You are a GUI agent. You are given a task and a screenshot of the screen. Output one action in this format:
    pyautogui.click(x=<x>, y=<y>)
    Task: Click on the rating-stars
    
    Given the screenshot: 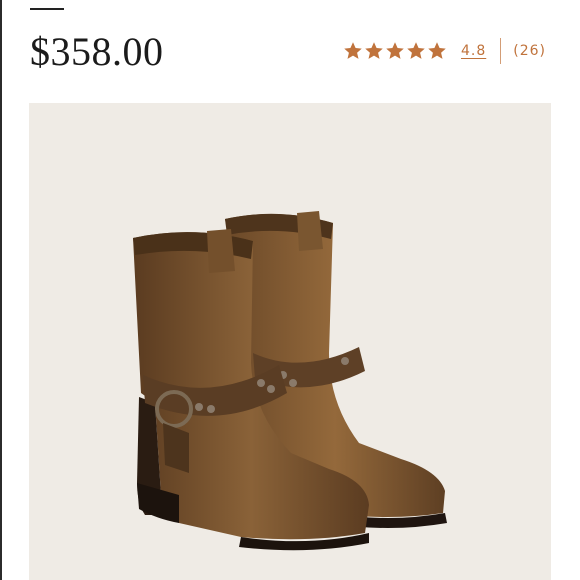 What is the action you would take?
    pyautogui.click(x=395, y=51)
    